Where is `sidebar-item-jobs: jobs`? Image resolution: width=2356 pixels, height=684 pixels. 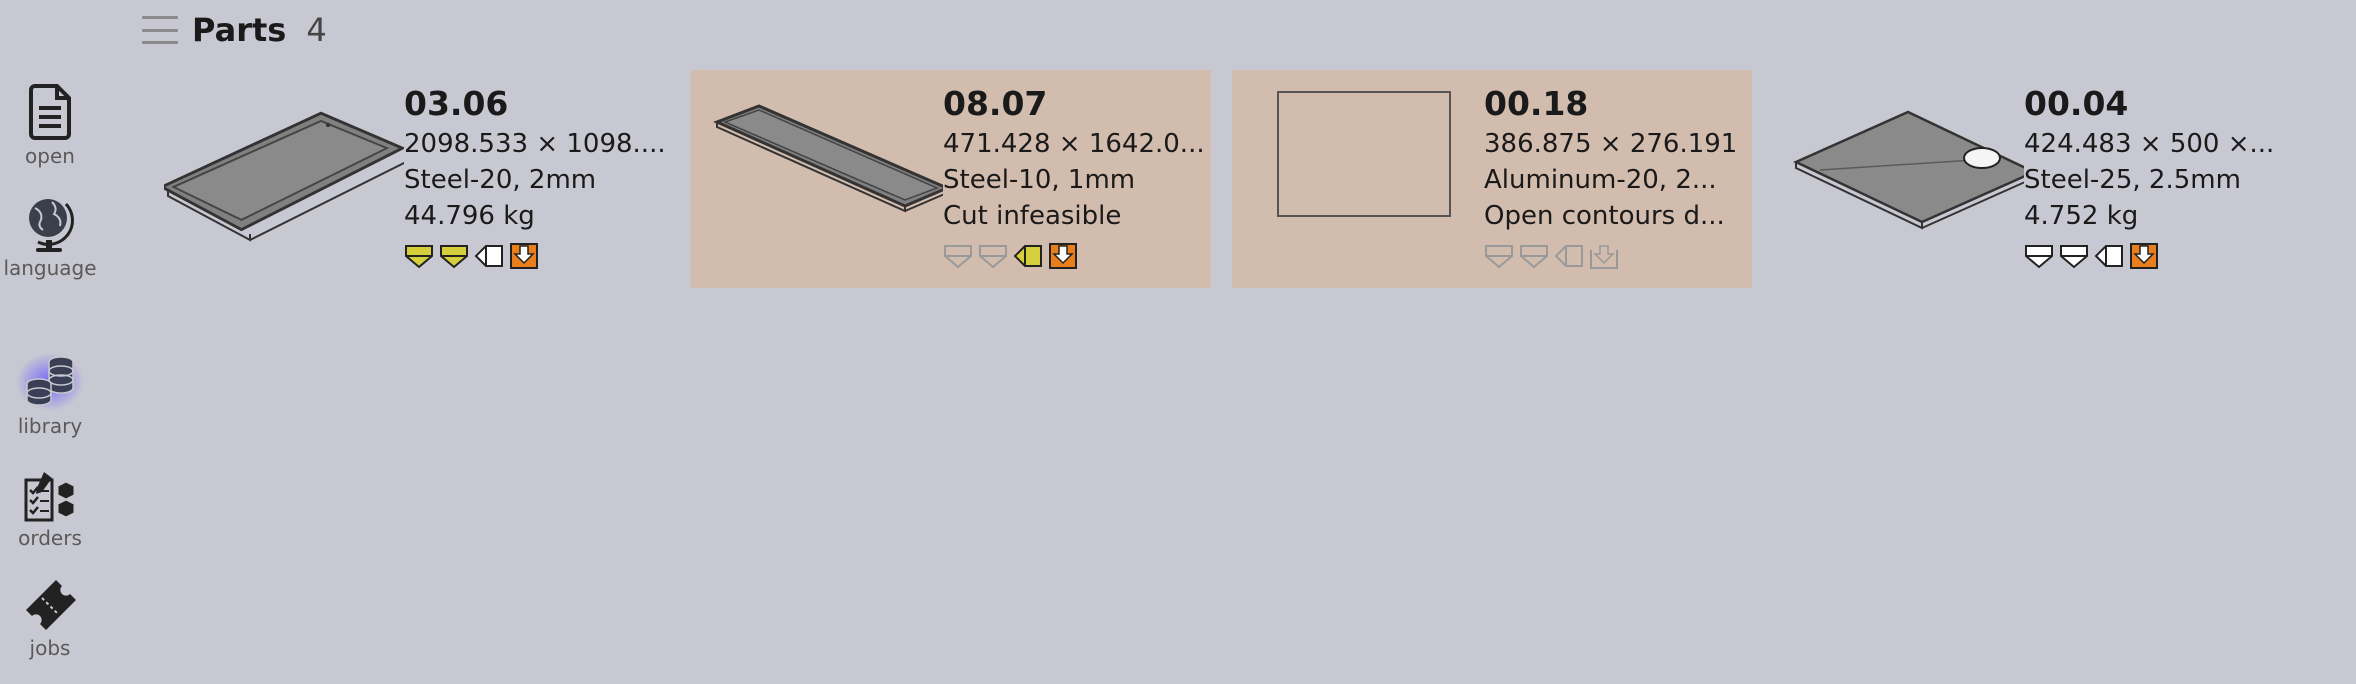
sidebar-item-jobs: jobs is located at coordinates (50, 618).